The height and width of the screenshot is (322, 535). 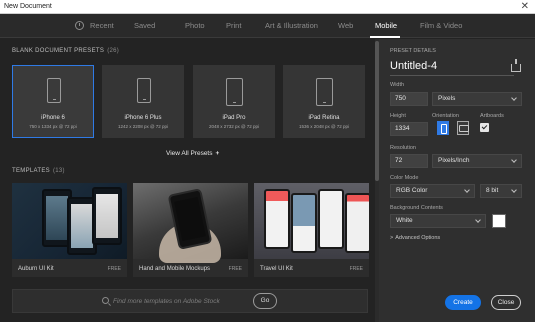 I want to click on close-button: Close, so click(x=506, y=302).